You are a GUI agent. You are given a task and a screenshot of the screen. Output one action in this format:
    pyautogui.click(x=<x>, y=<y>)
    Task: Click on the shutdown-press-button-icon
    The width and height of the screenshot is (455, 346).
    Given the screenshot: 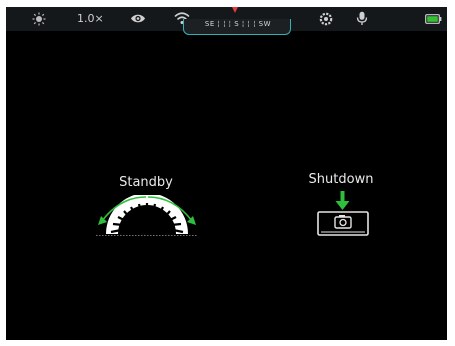 What is the action you would take?
    pyautogui.click(x=343, y=214)
    